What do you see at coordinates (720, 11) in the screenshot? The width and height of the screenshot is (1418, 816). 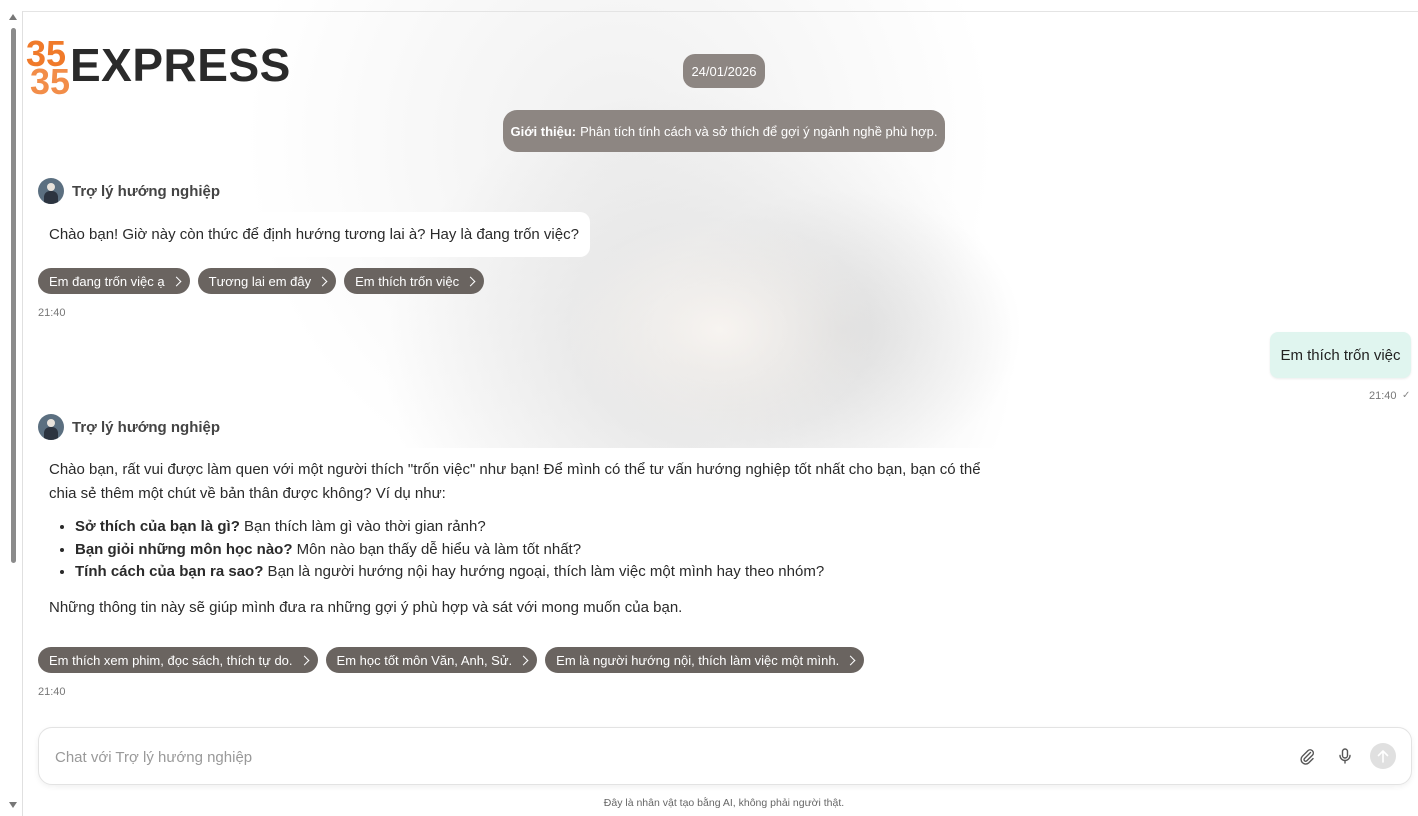 I see `top-divider` at bounding box center [720, 11].